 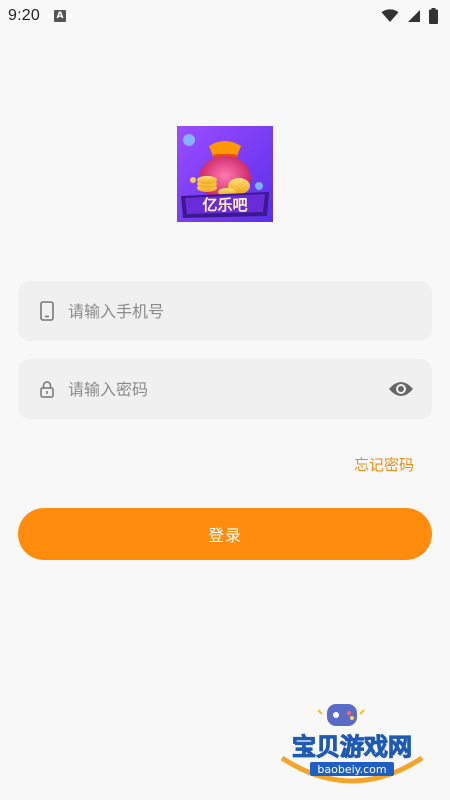 I want to click on status-icons, so click(x=409, y=16).